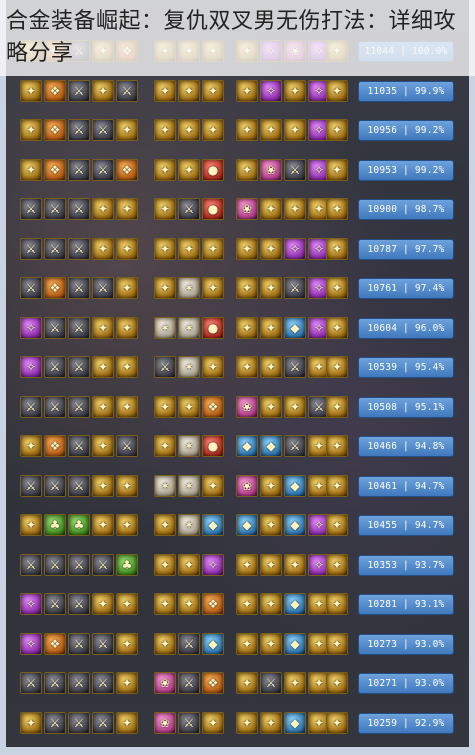 This screenshot has width=475, height=755. What do you see at coordinates (55, 525) in the screenshot?
I see `equipment-slot-icon: ♣` at bounding box center [55, 525].